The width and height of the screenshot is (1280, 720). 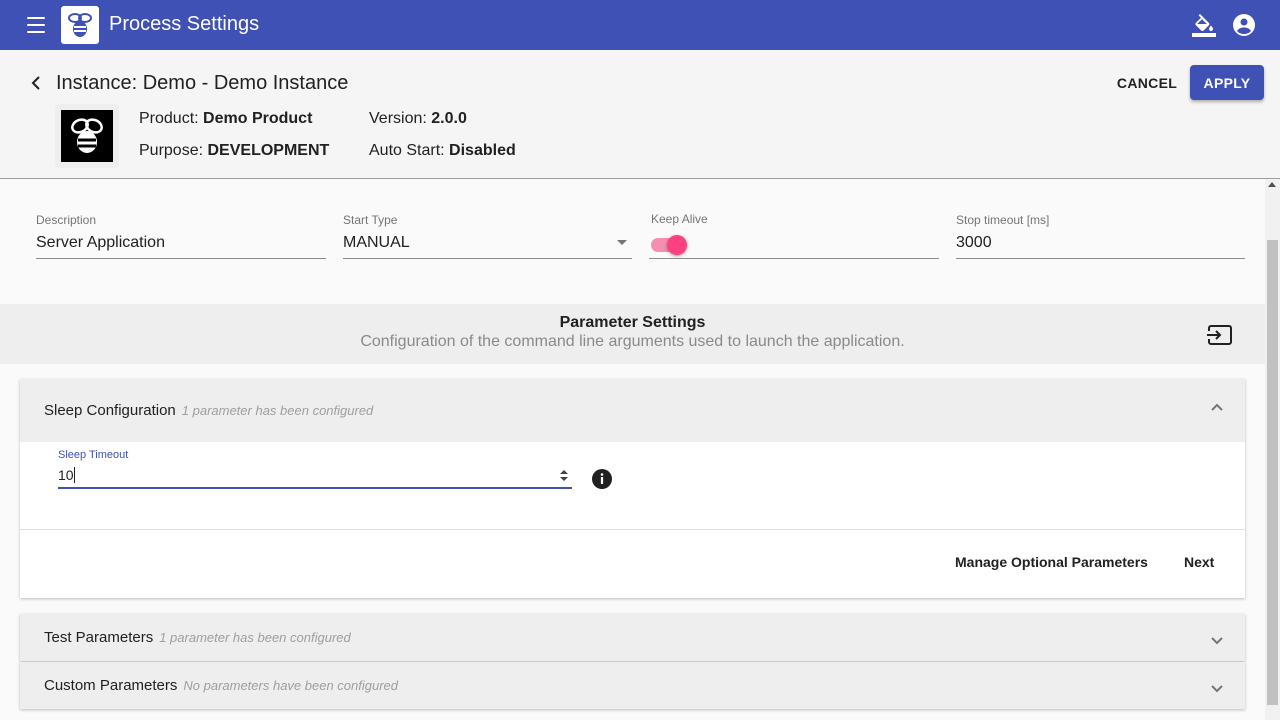 I want to click on scroll-up-icon, so click(x=1272, y=184).